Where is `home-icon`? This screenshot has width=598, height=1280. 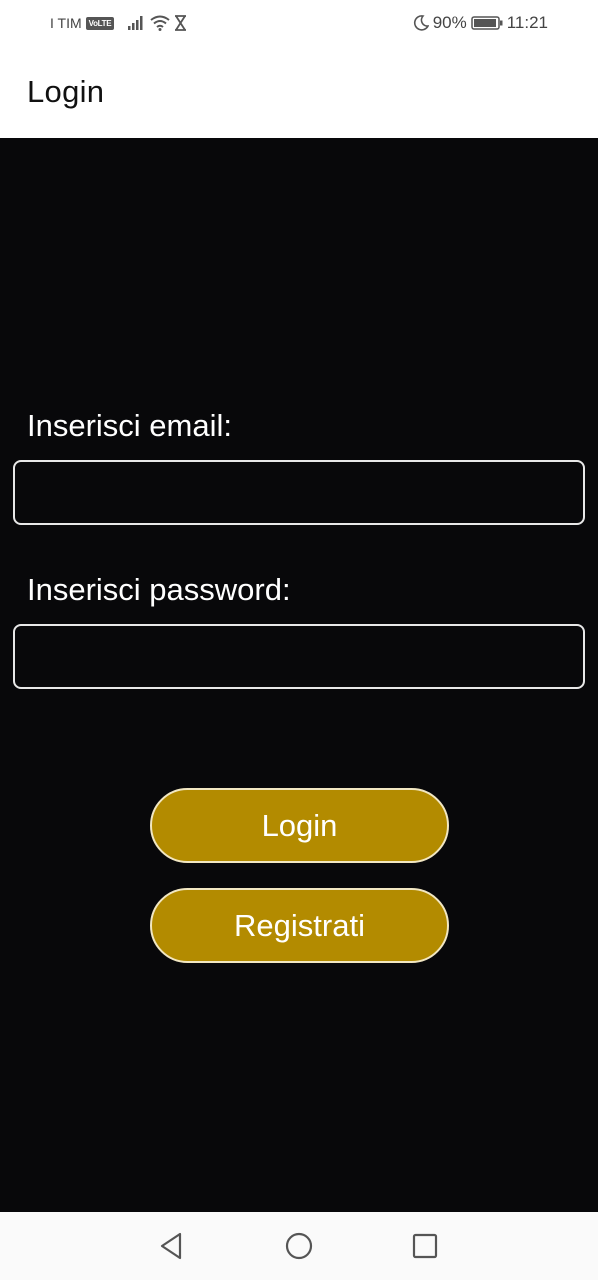
home-icon is located at coordinates (299, 1246).